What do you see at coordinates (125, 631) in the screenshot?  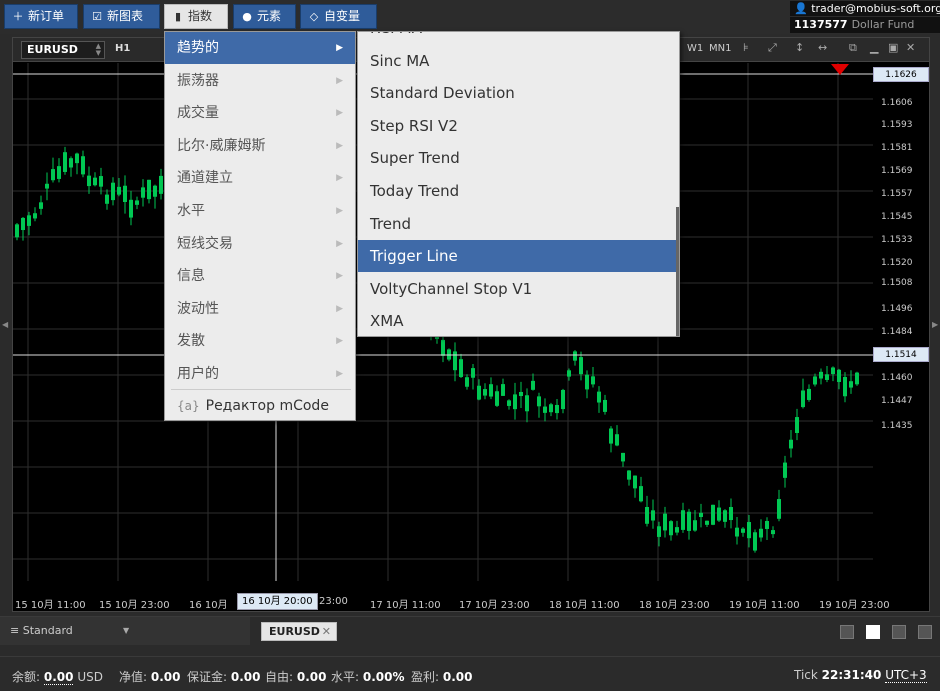 I see `template-selector: ≡ Standard ▼` at bounding box center [125, 631].